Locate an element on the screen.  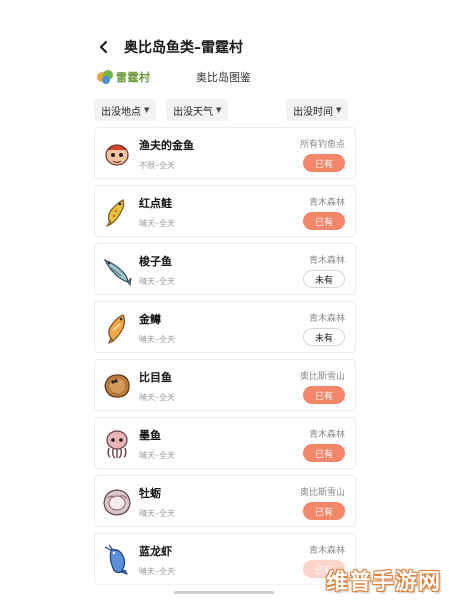
fish-card: 渔夫的金鱼 不限–全天 所有钓鱼点 已有 is located at coordinates (225, 153).